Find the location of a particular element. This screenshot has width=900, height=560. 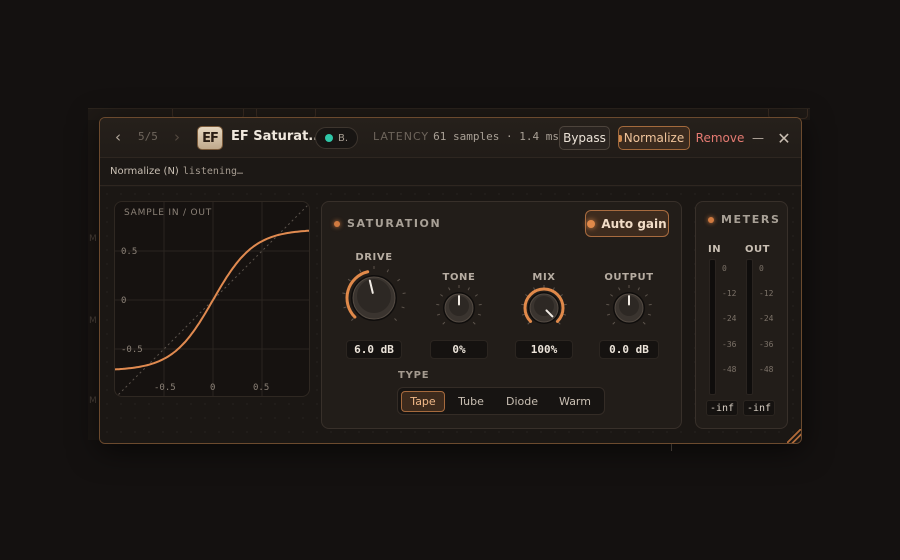

meter-in-tick: -12 is located at coordinates (729, 293).